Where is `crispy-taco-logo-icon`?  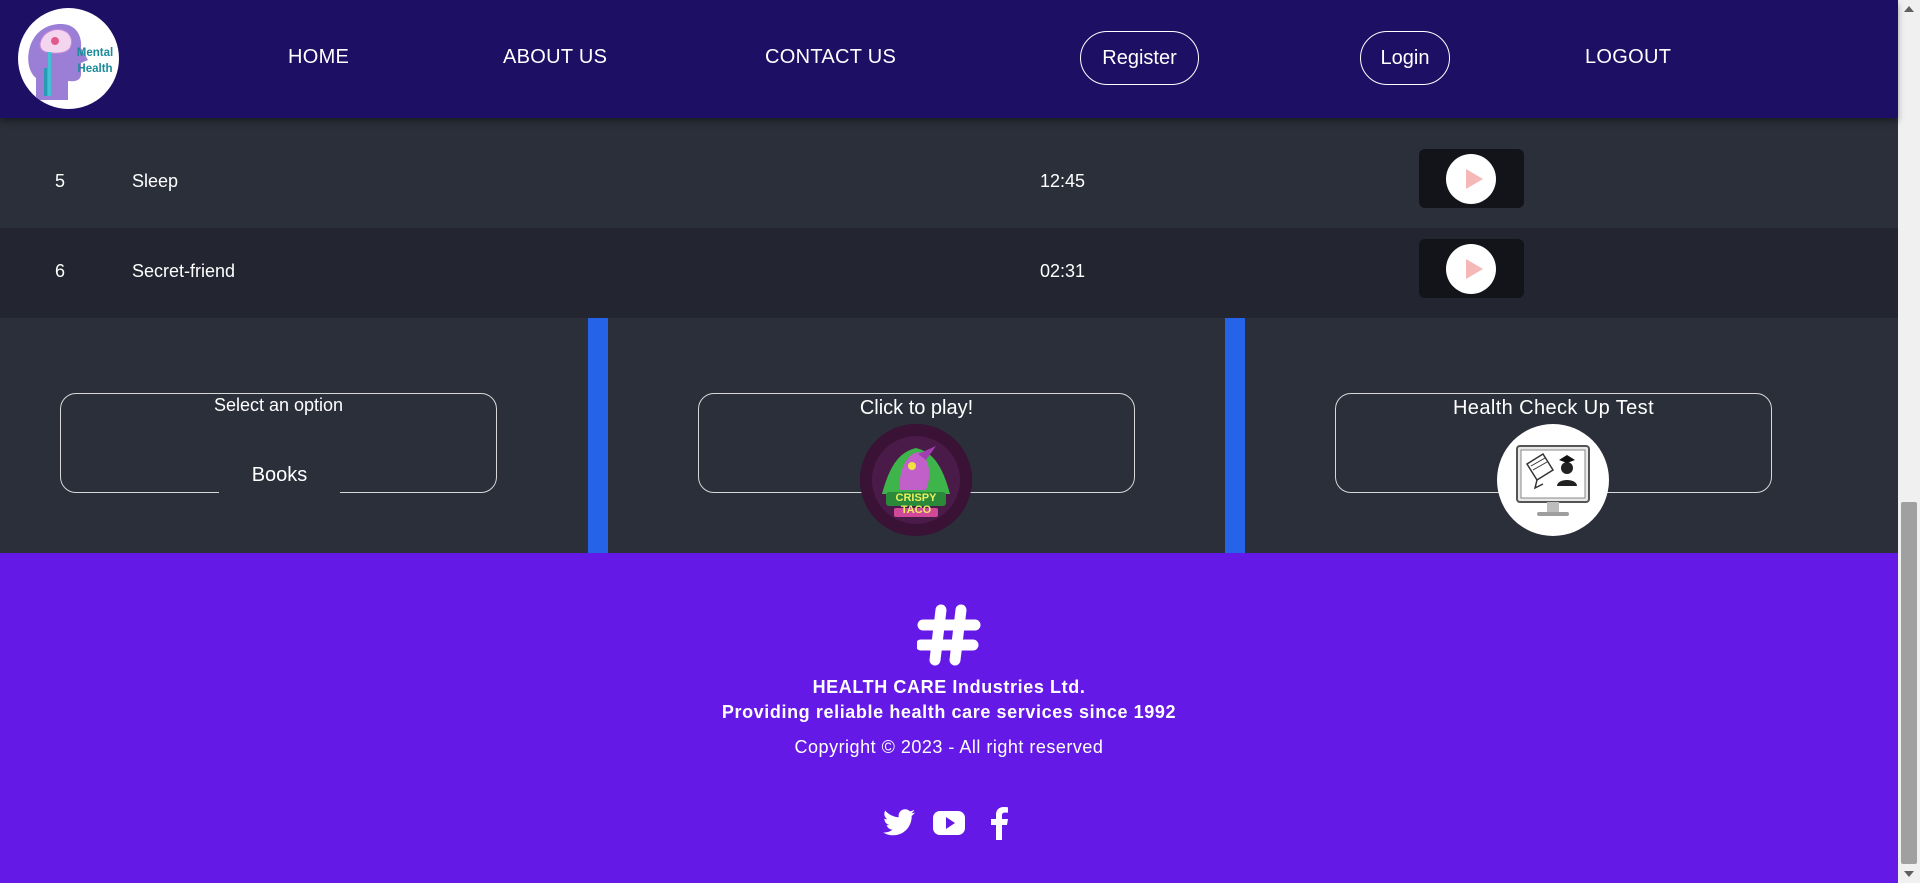
crispy-taco-logo-icon is located at coordinates (916, 480).